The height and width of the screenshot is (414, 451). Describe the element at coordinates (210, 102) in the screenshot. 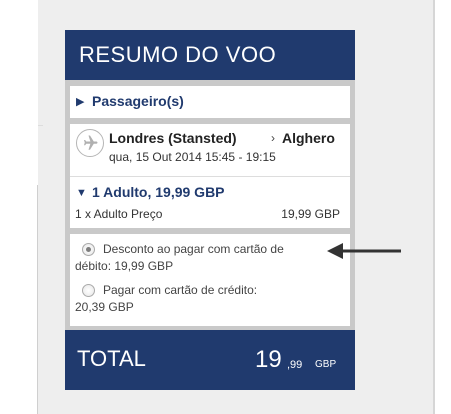

I see `passengers-toggle: ▶ Passageiro(s)` at that location.